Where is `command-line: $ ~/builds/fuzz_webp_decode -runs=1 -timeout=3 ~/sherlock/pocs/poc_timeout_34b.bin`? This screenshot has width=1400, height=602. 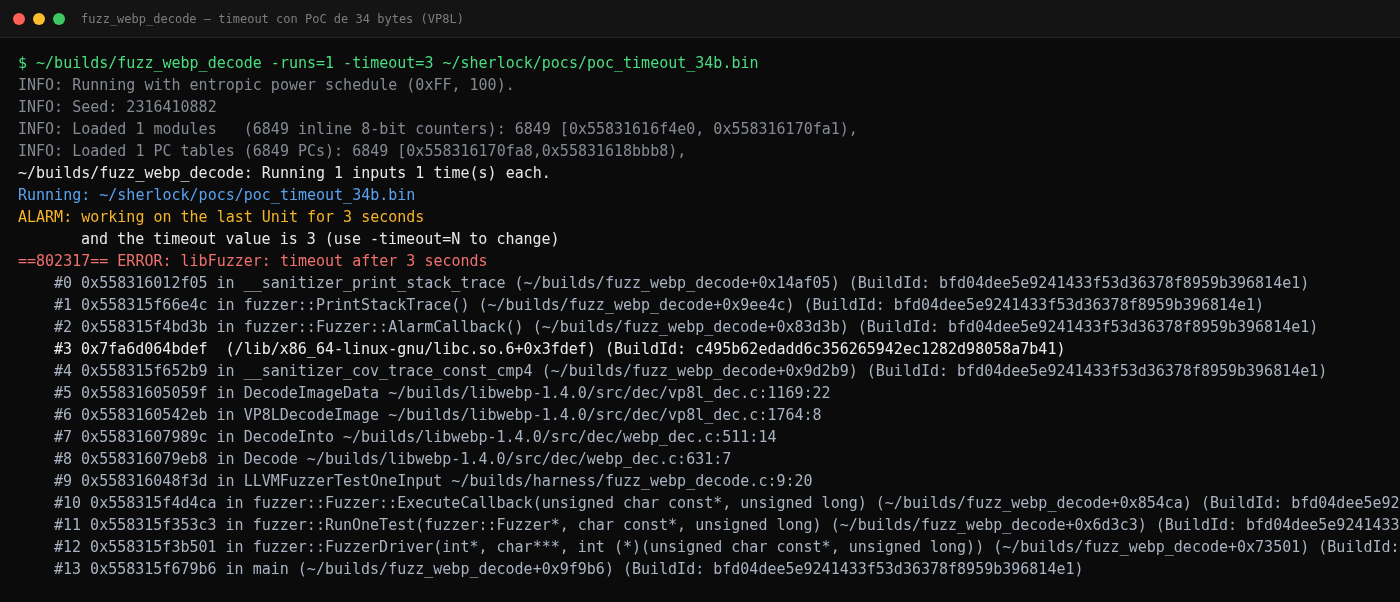 command-line: $ ~/builds/fuzz_webp_decode -runs=1 -timeout=3 ~/sherlock/pocs/poc_timeout_34b.bin is located at coordinates (388, 63).